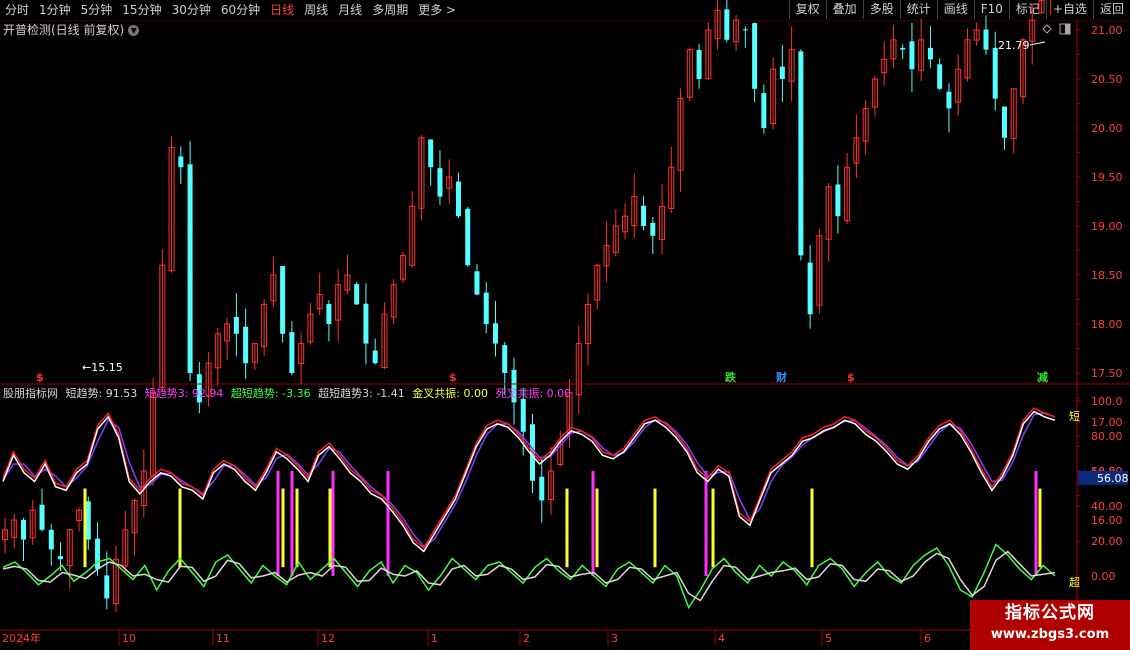 The height and width of the screenshot is (650, 1130). What do you see at coordinates (1107, 520) in the screenshot?
I see `price-tick-label: 16.00` at bounding box center [1107, 520].